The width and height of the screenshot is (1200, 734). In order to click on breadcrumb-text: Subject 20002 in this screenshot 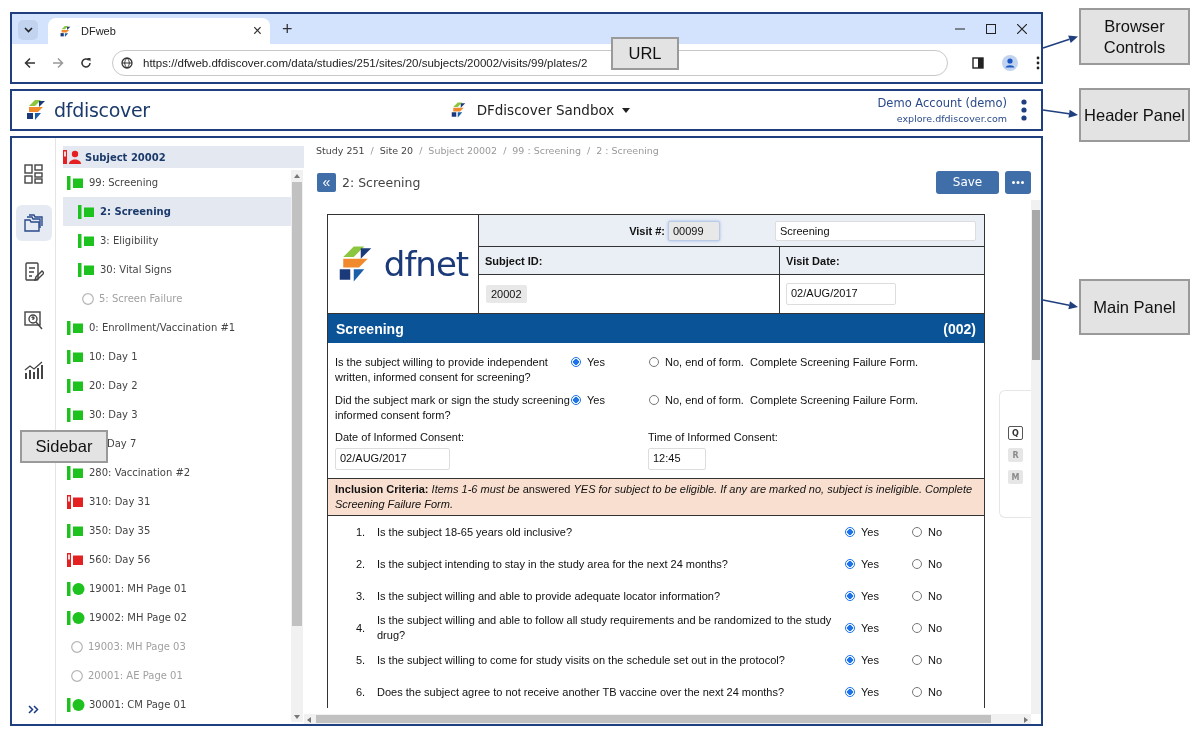, I will do `click(463, 151)`.